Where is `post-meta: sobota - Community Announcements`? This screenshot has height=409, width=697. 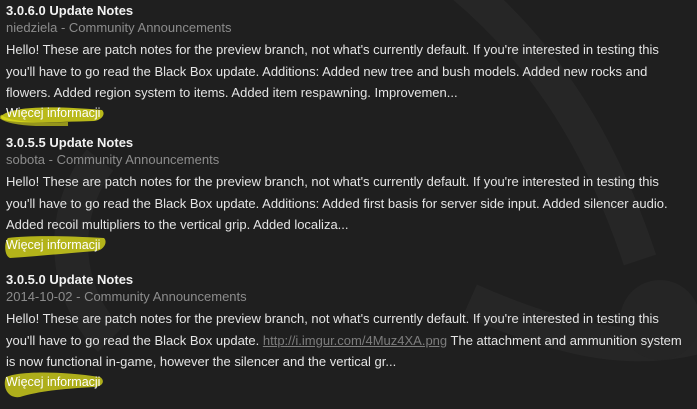
post-meta: sobota - Community Announcements is located at coordinates (348, 160).